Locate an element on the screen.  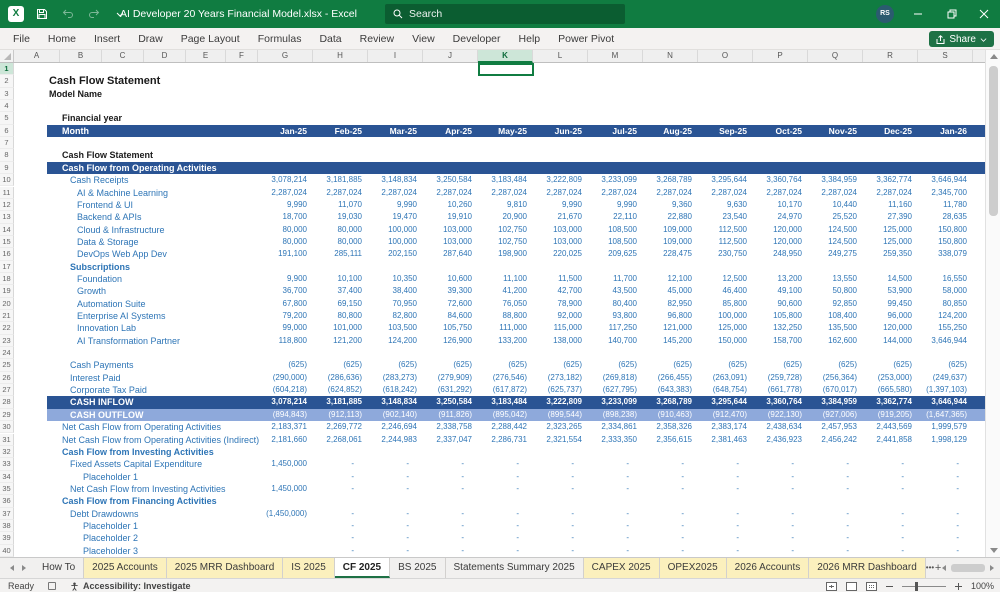
cell: 125,000 is located at coordinates (890, 230).